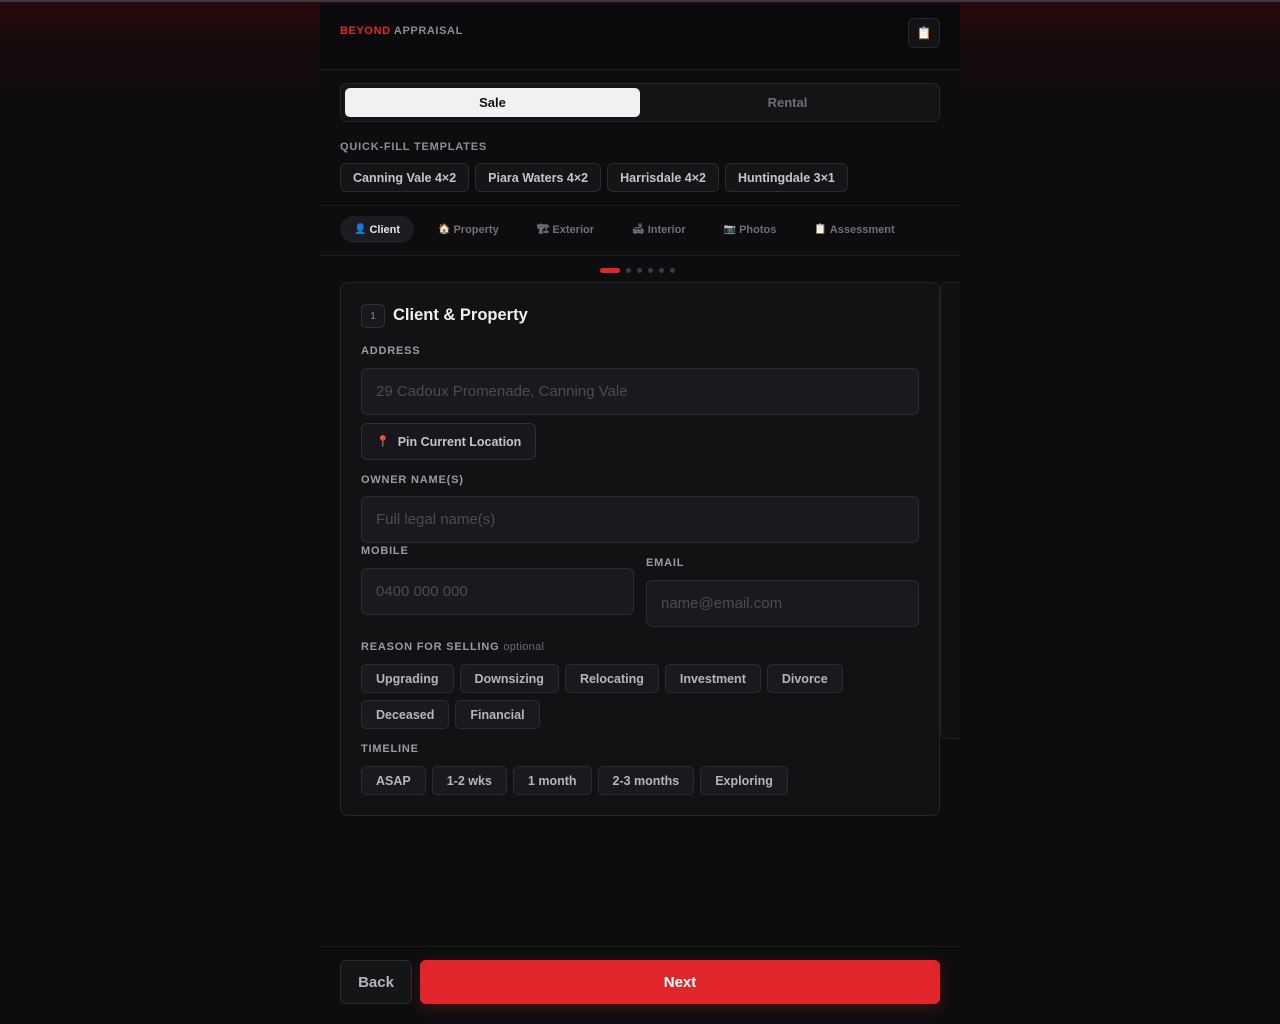  Describe the element at coordinates (538, 177) in the screenshot. I see `template-chip: Piara Waters 4×2` at that location.